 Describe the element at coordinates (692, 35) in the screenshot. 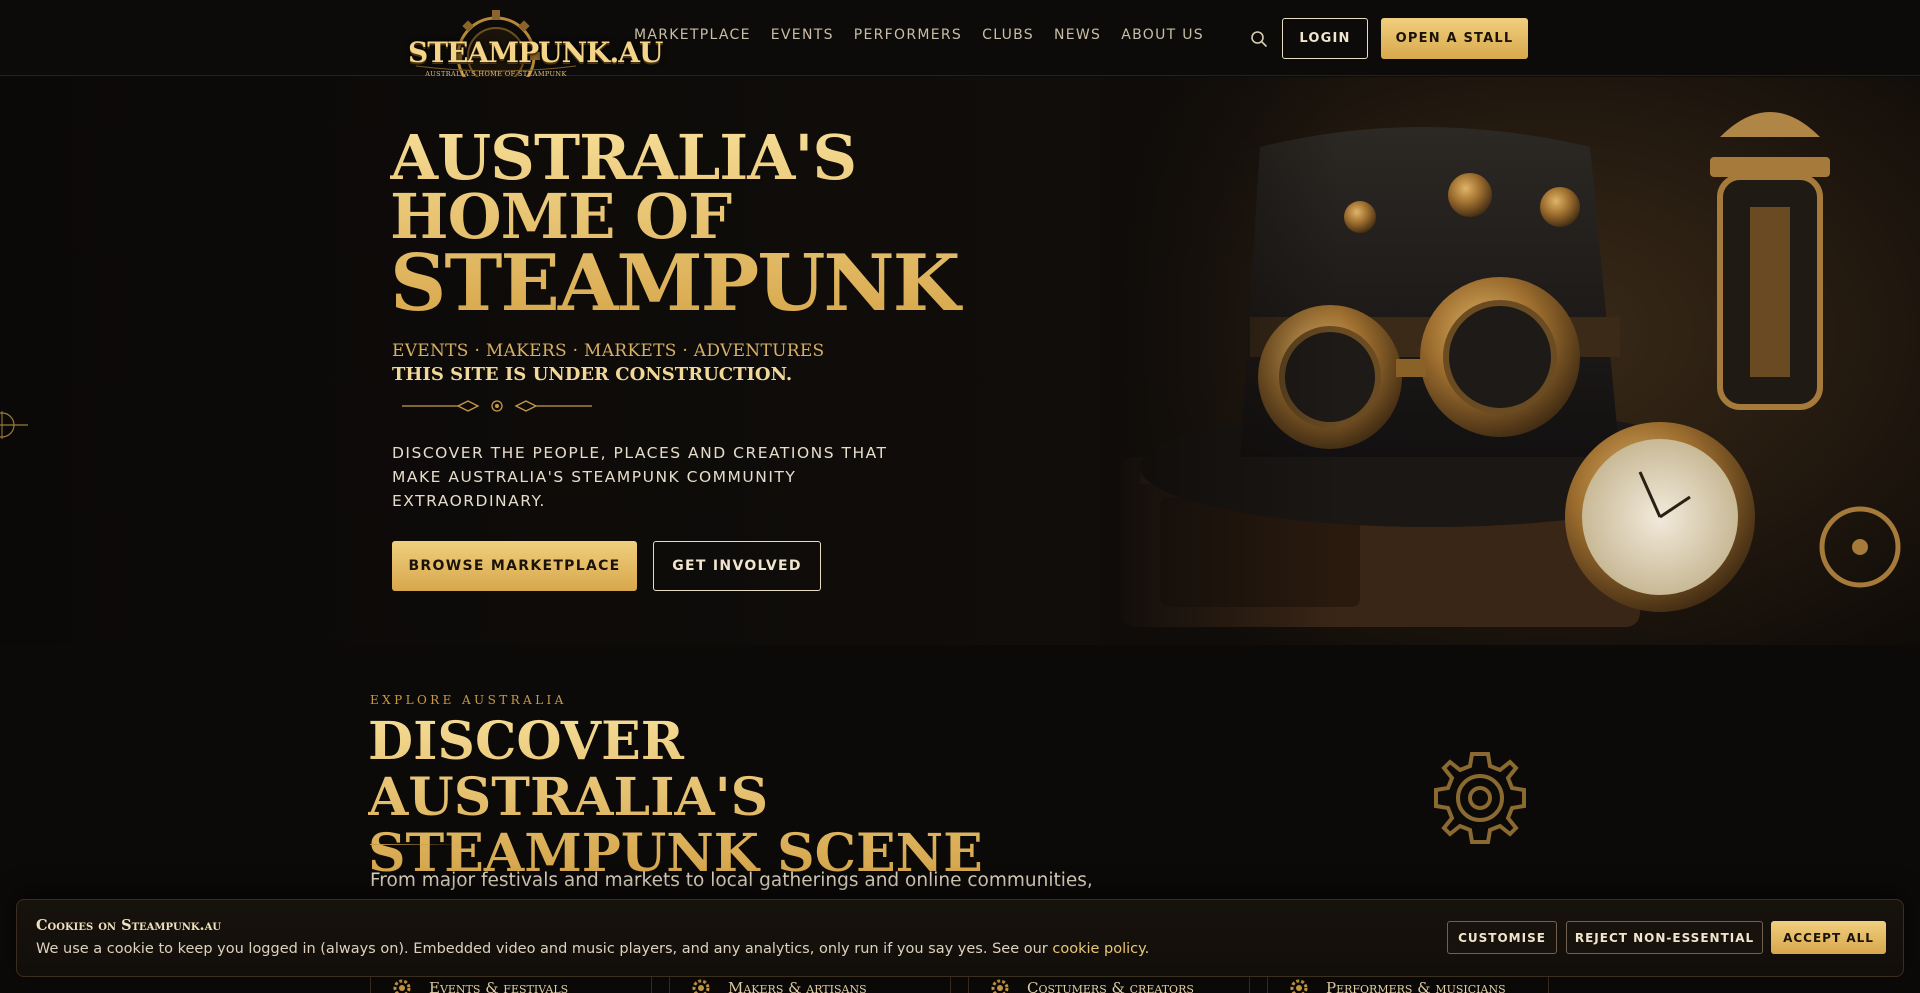

I see `nav-marketplace: MARKETPLACE` at that location.